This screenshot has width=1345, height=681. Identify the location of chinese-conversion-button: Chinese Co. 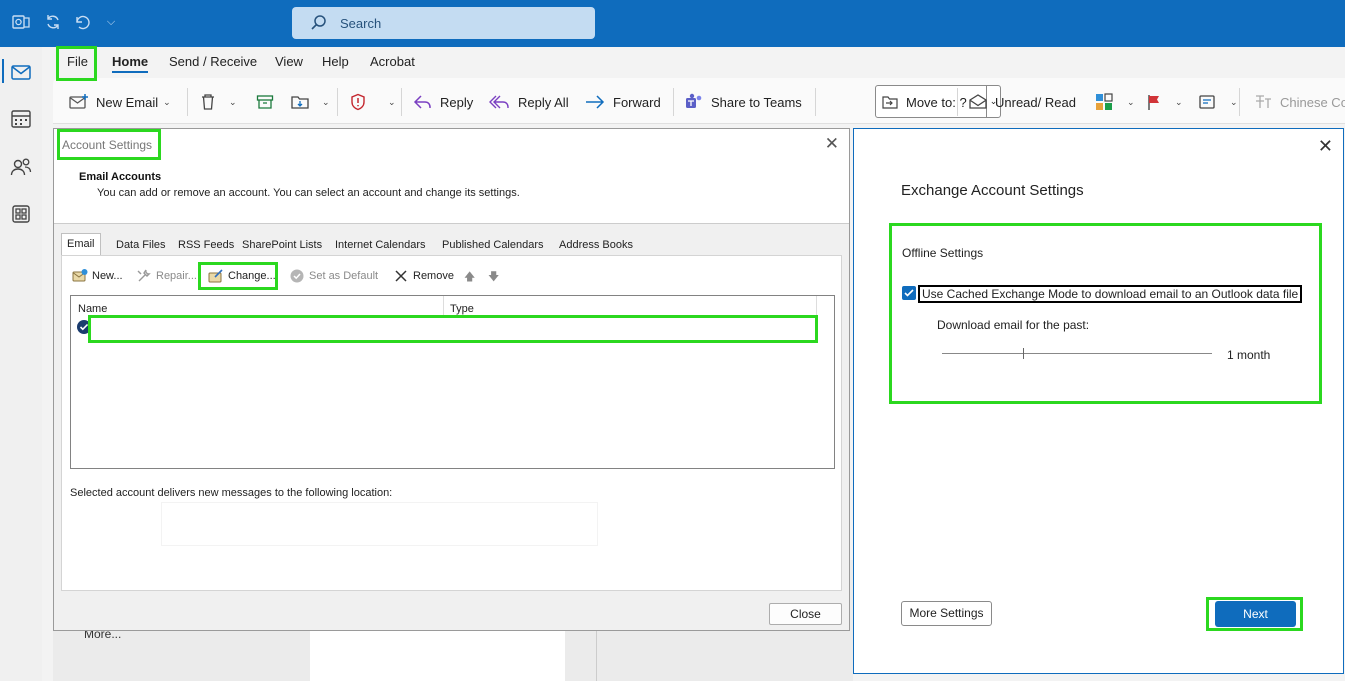
(1299, 102).